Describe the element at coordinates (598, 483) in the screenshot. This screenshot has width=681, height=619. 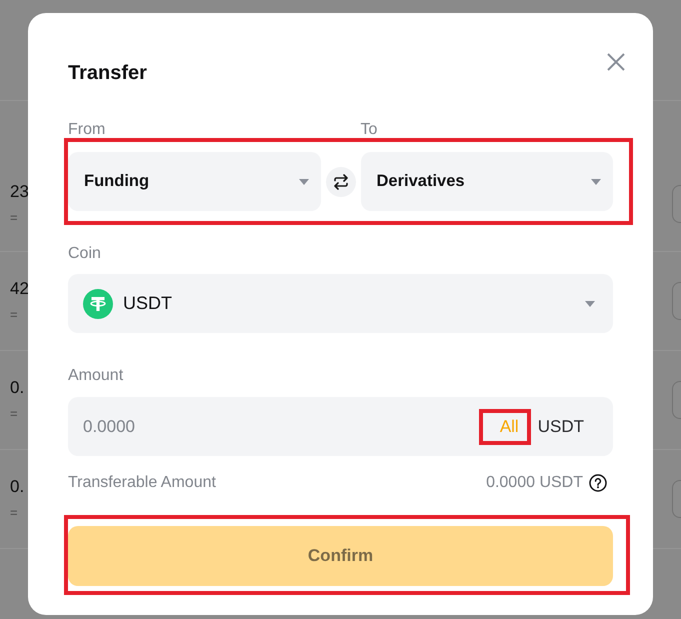
I see `help-icon` at that location.